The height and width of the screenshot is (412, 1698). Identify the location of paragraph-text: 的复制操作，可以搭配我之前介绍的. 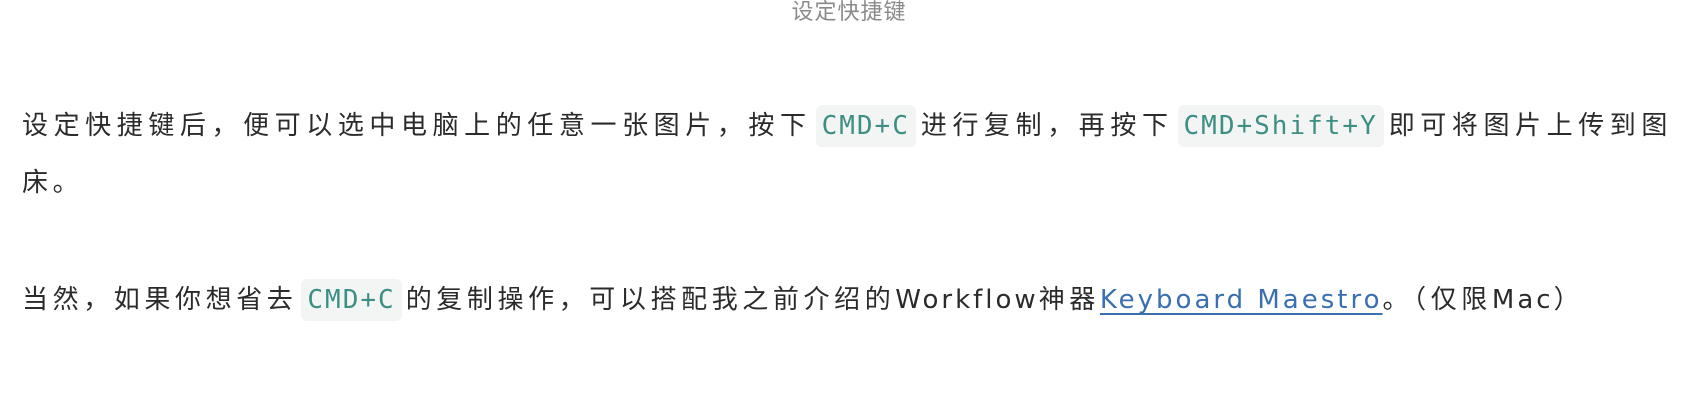
(650, 300).